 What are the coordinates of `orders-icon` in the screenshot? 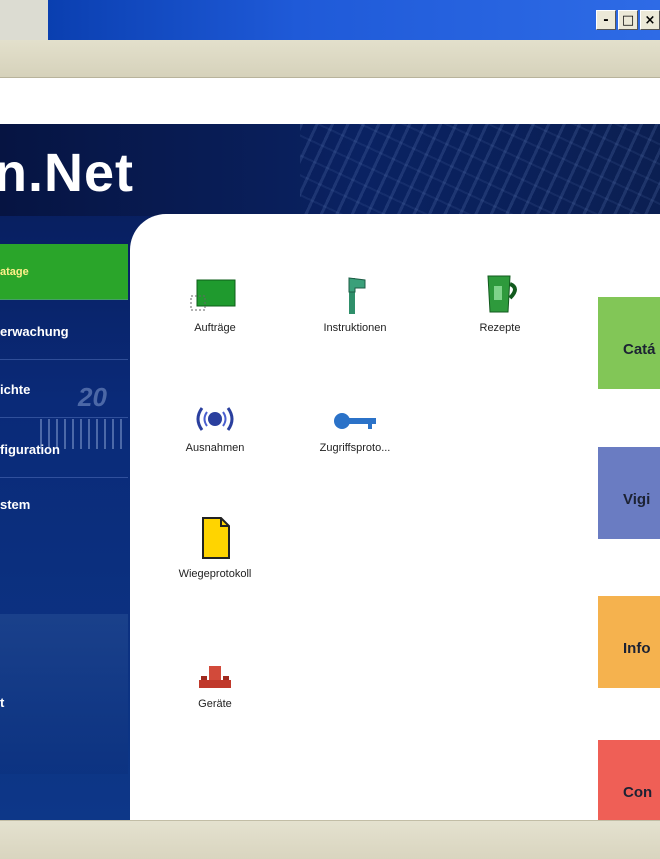 It's located at (215, 292).